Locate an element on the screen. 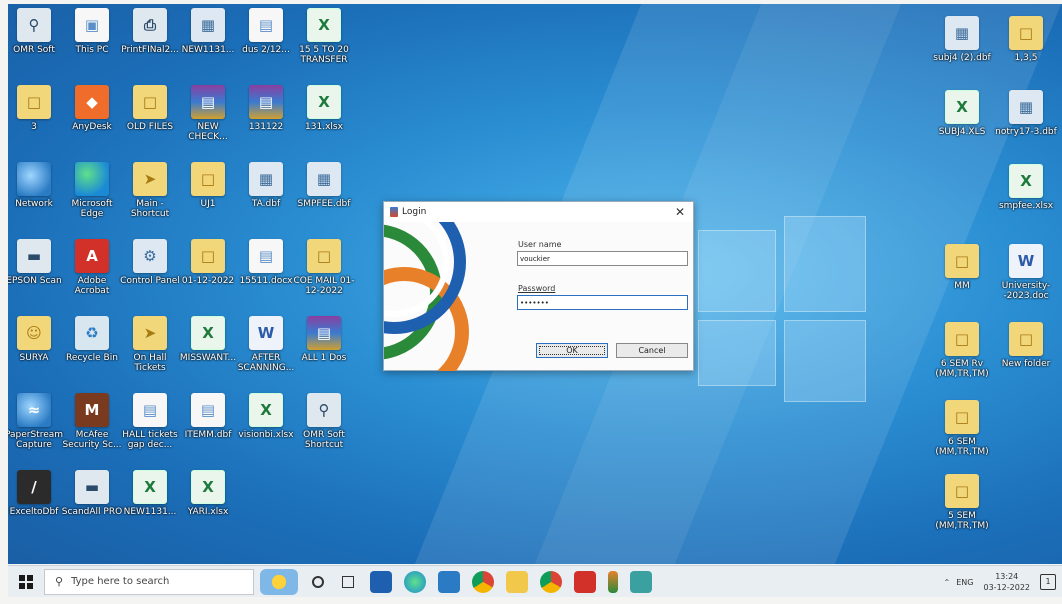  desktop-icon: □ OLD FILES is located at coordinates (150, 108).